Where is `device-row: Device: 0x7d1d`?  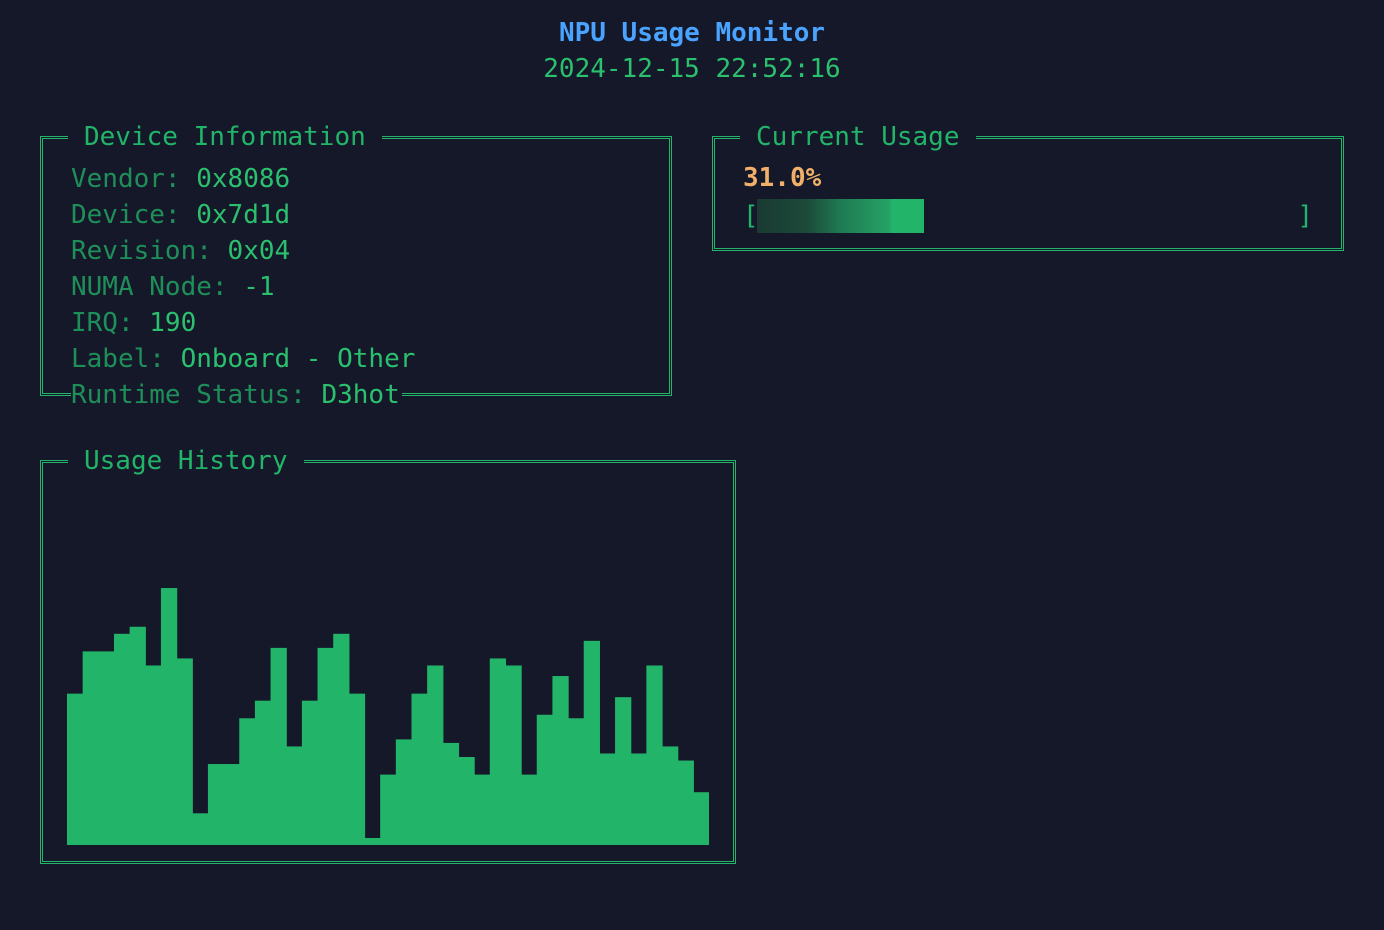
device-row: Device: 0x7d1d is located at coordinates (180, 215).